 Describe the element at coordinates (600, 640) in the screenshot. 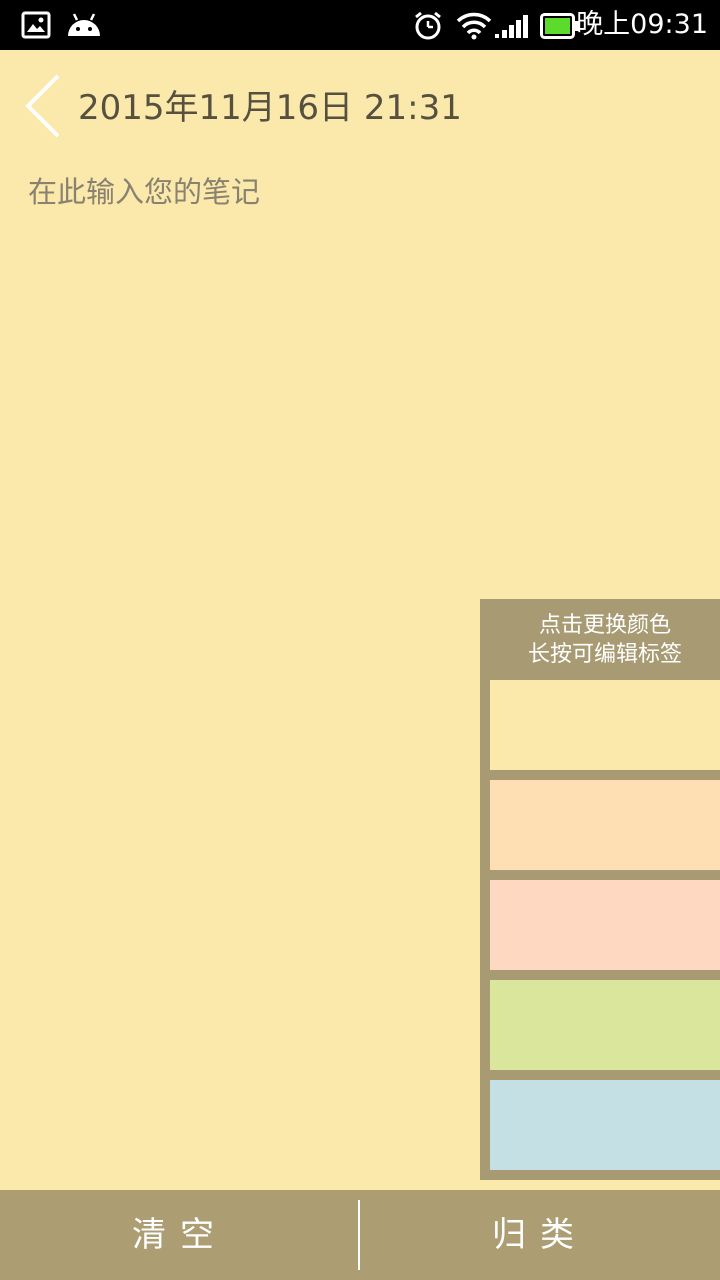

I see `color-hint: 点击更换颜色 长按可编辑标签` at that location.